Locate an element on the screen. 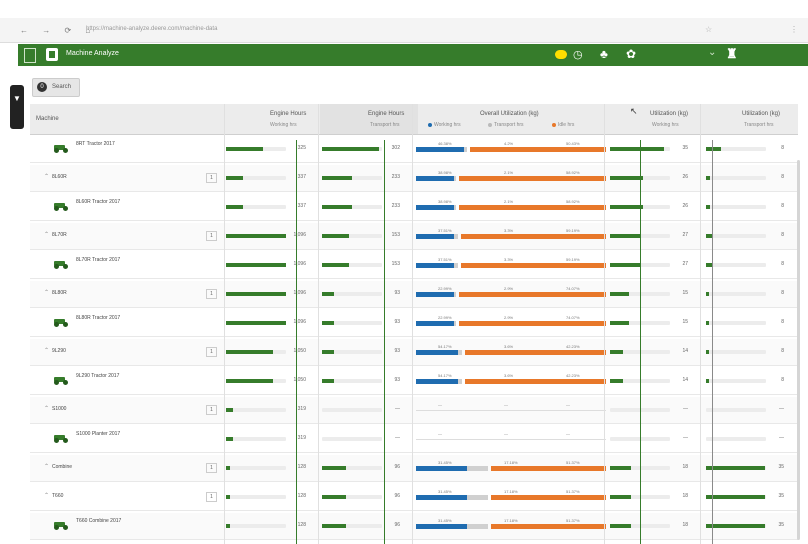 This screenshot has height=544, width=808. machine-name: S1000 Planter 2017 is located at coordinates (98, 434).